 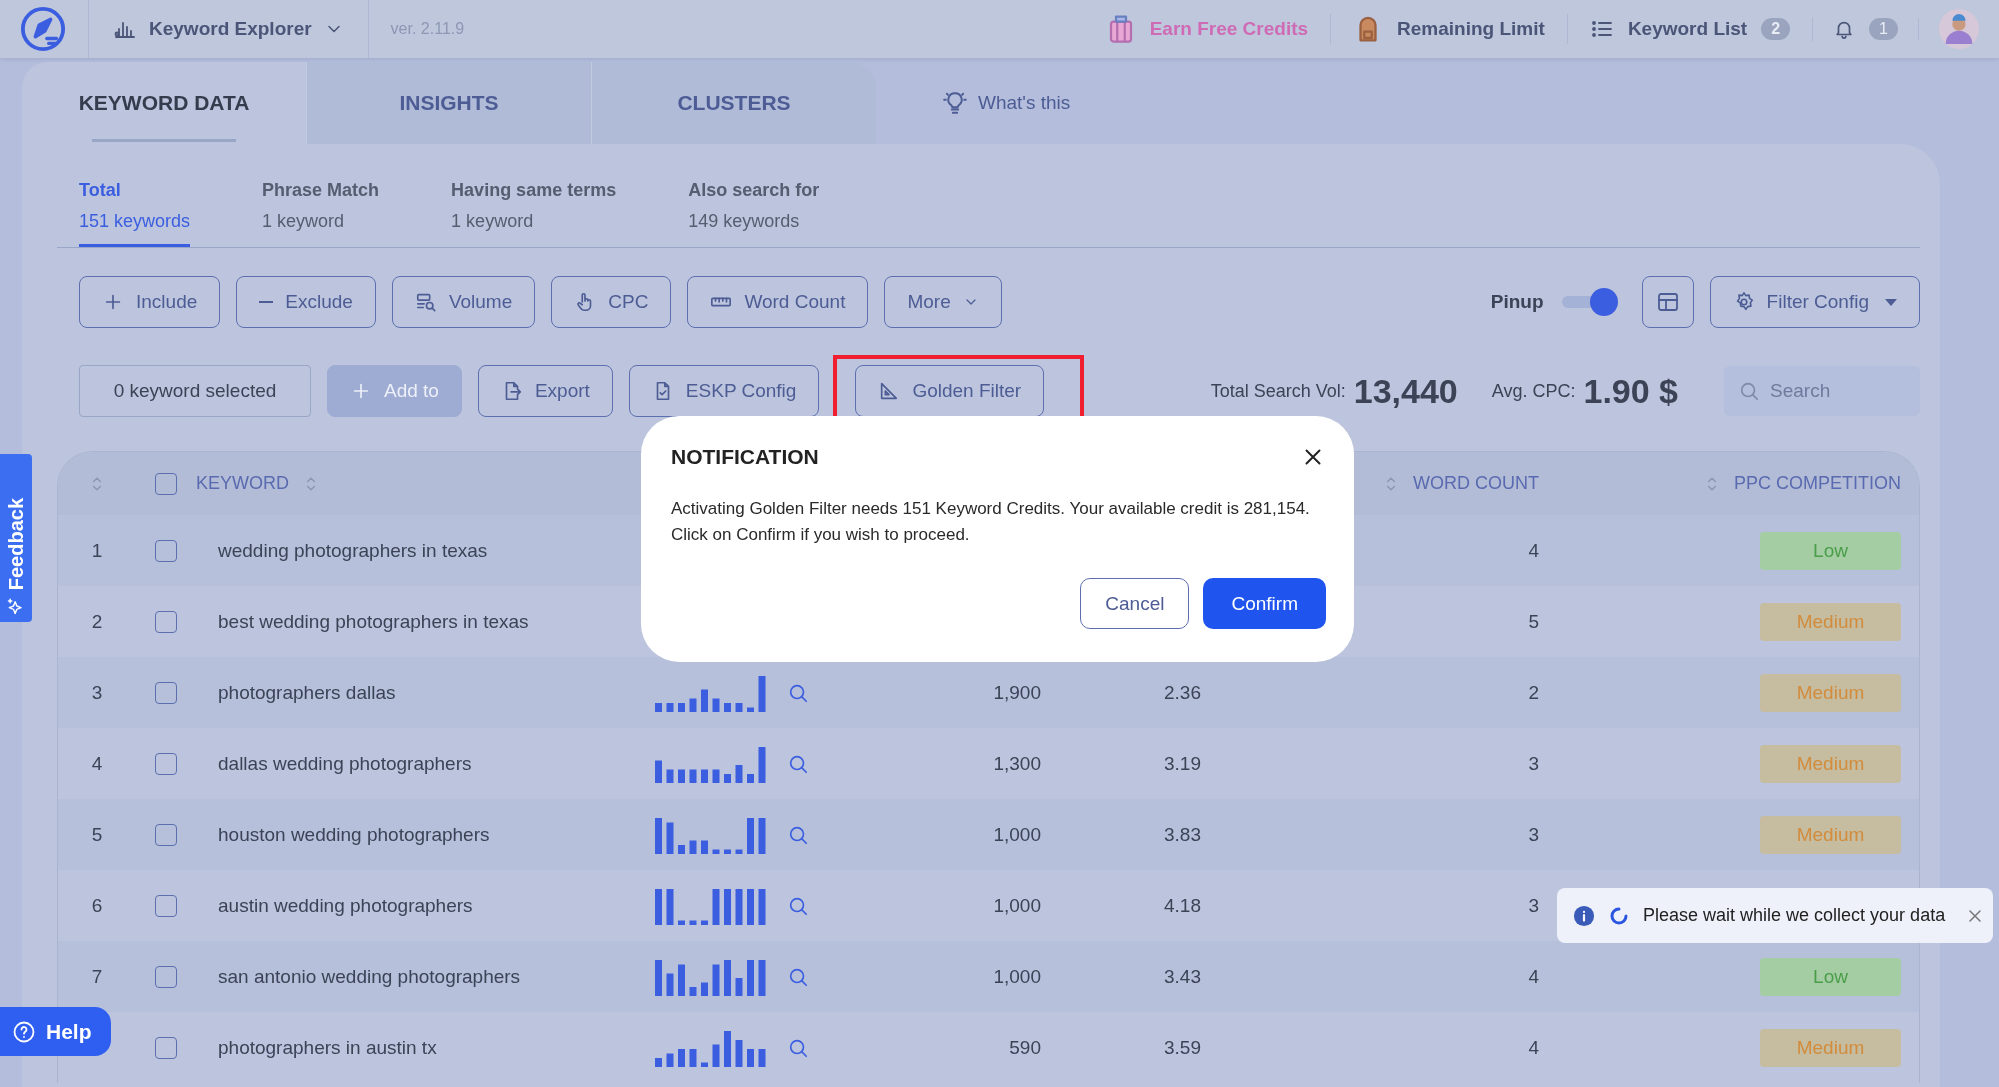 I want to click on search-list-icon, so click(x=425, y=302).